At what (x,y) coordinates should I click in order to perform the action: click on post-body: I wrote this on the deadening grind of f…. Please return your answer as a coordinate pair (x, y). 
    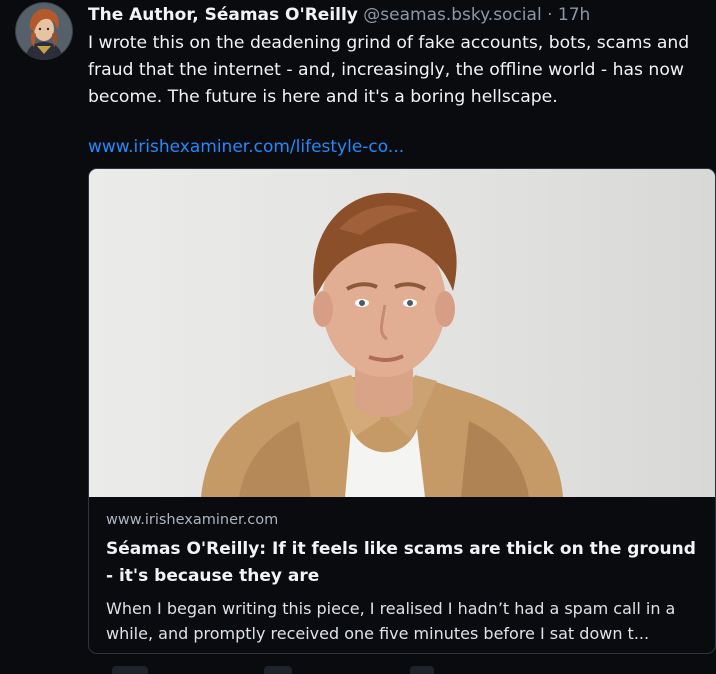
    Looking at the image, I should click on (401, 70).